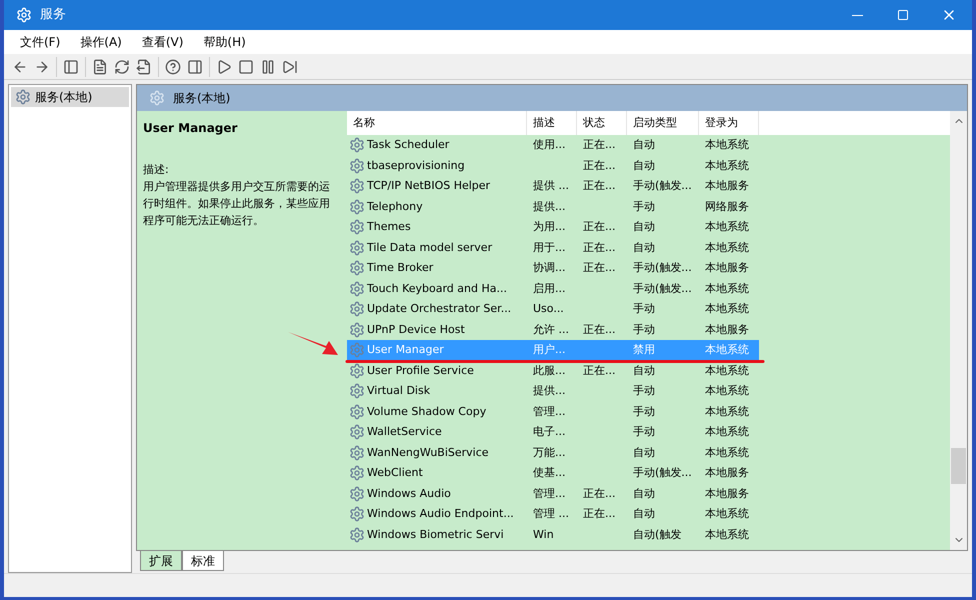 The image size is (976, 600). What do you see at coordinates (161, 561) in the screenshot?
I see `view-tab: 扩展` at bounding box center [161, 561].